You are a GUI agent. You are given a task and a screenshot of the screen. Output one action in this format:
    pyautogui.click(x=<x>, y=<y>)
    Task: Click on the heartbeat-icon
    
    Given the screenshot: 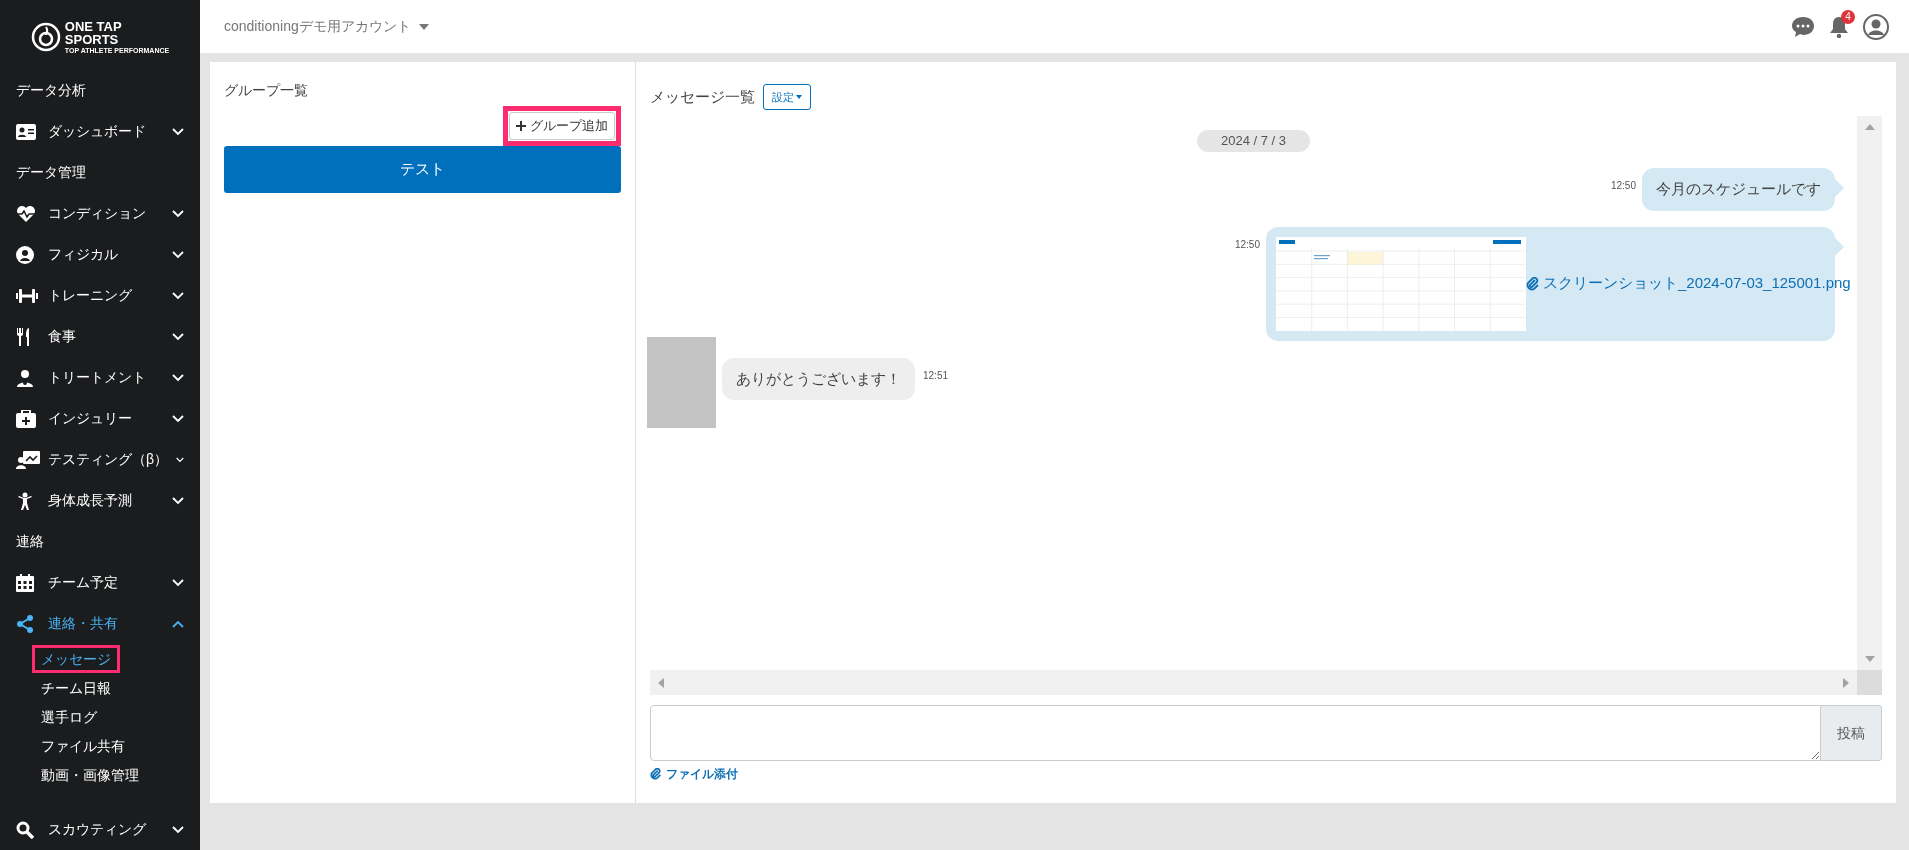 What is the action you would take?
    pyautogui.click(x=26, y=213)
    